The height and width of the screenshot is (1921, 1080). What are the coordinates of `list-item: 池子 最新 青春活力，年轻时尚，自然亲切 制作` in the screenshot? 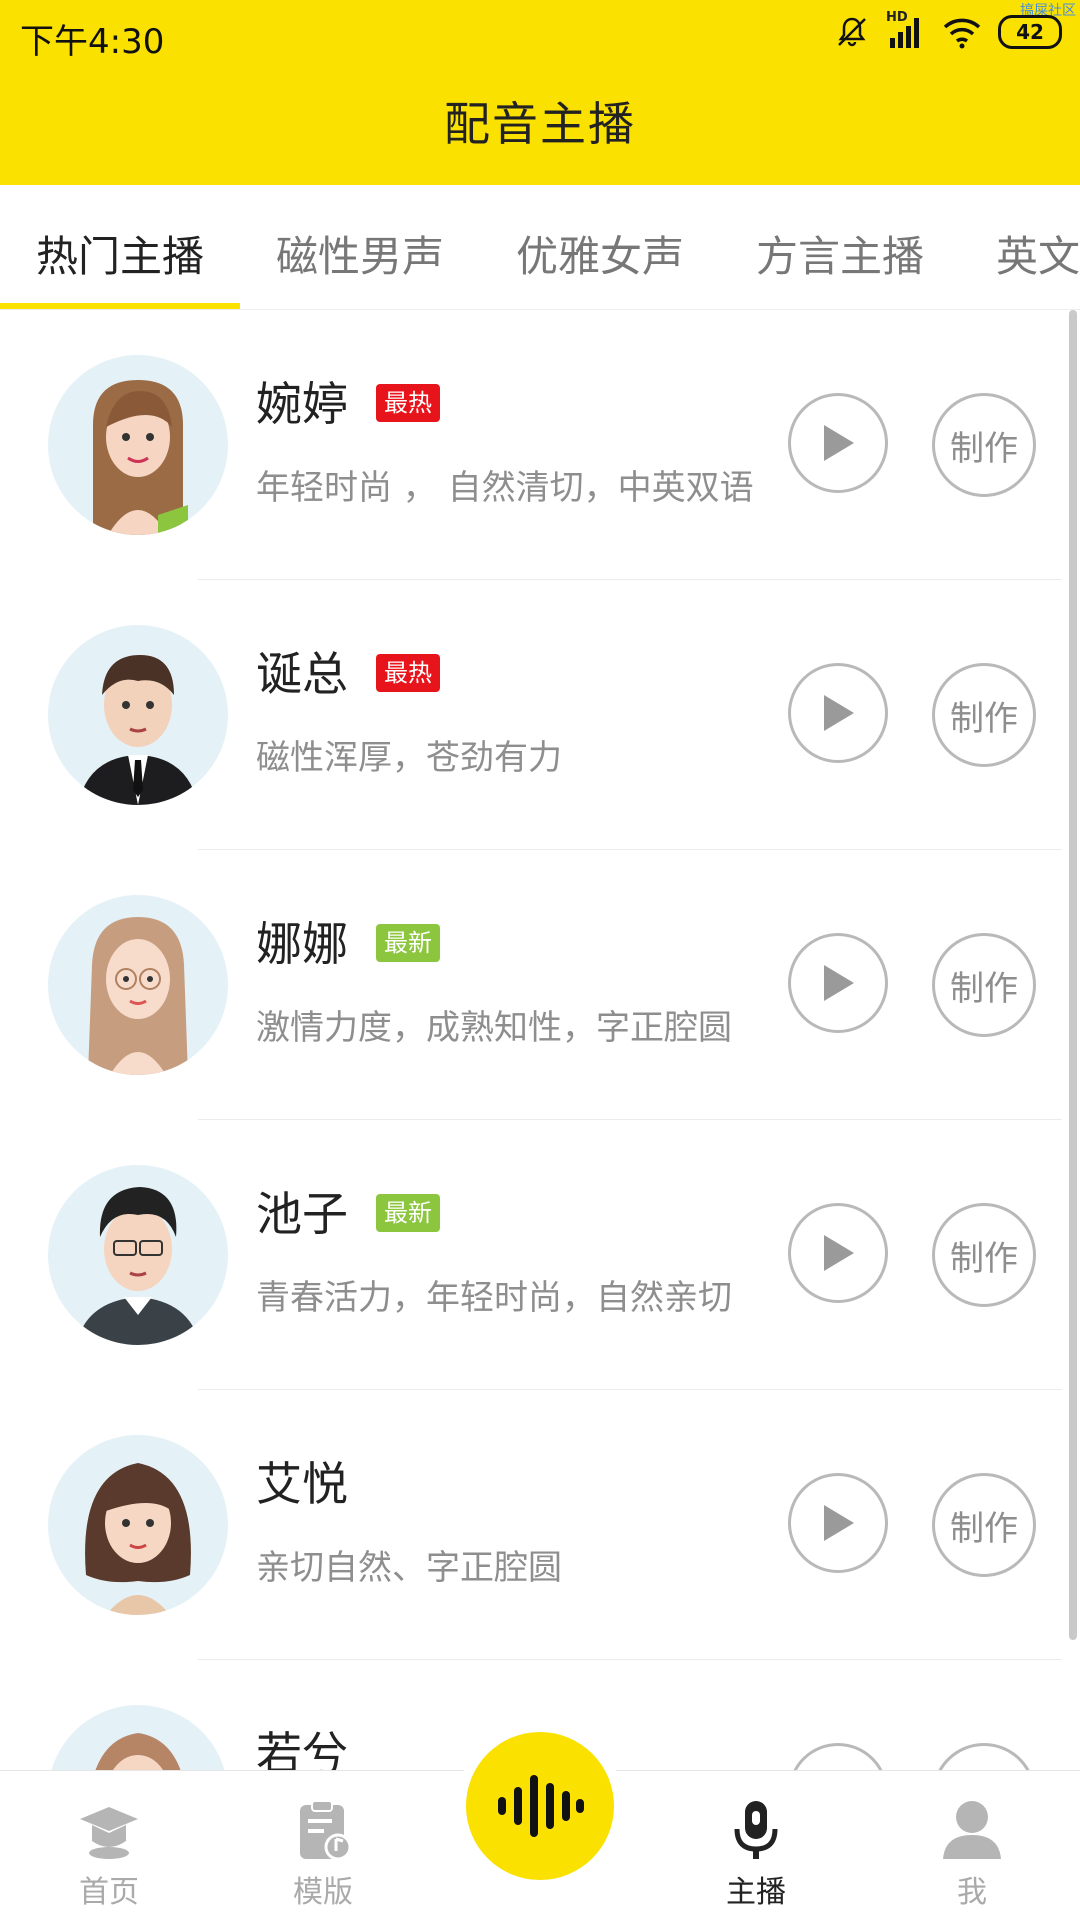 It's located at (531, 1255).